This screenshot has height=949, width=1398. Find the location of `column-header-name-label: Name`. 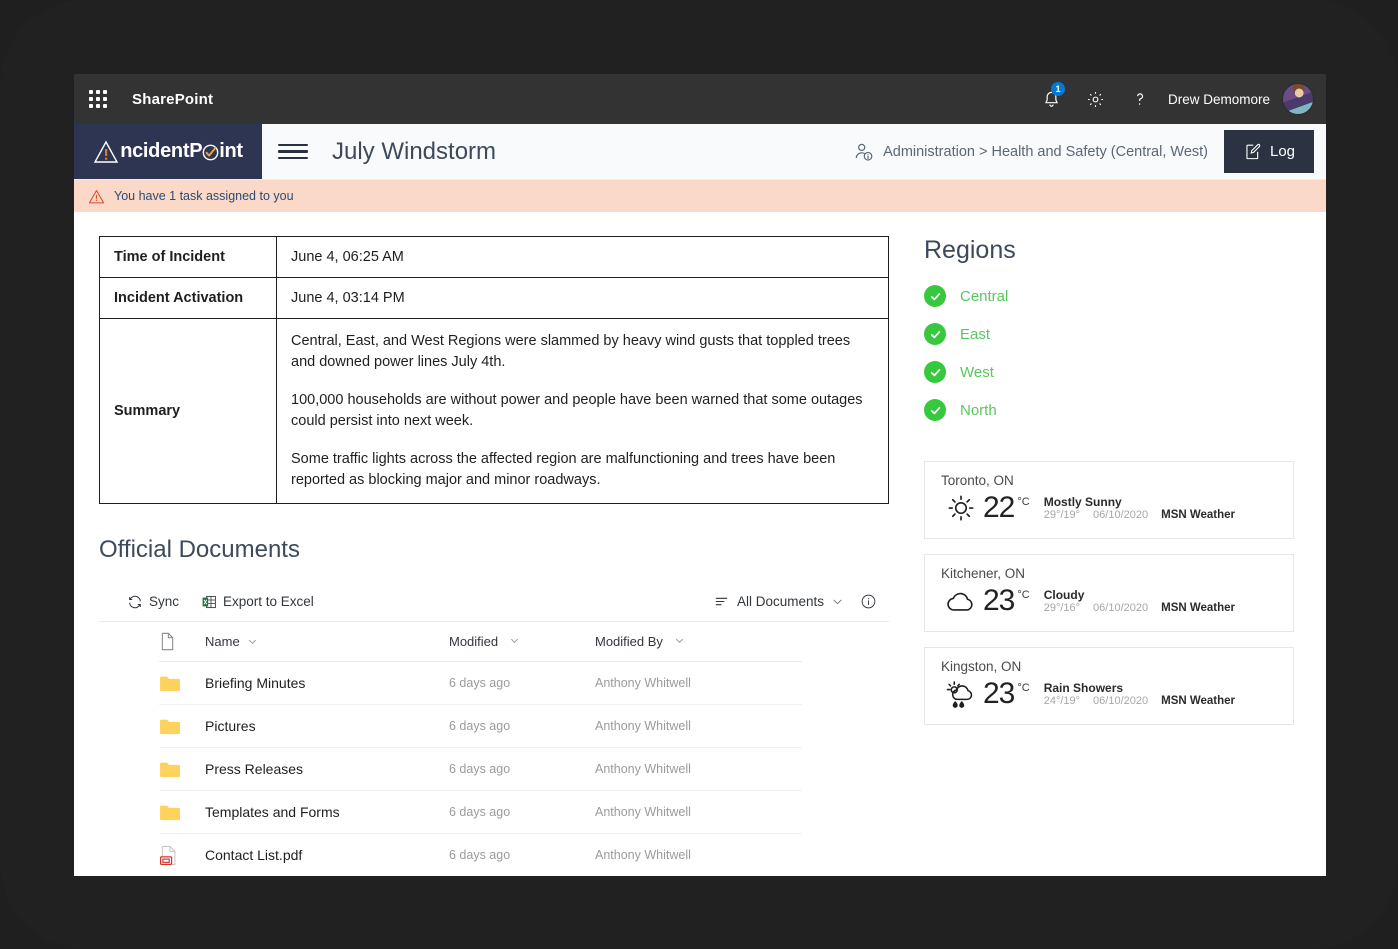

column-header-name-label: Name is located at coordinates (222, 642).